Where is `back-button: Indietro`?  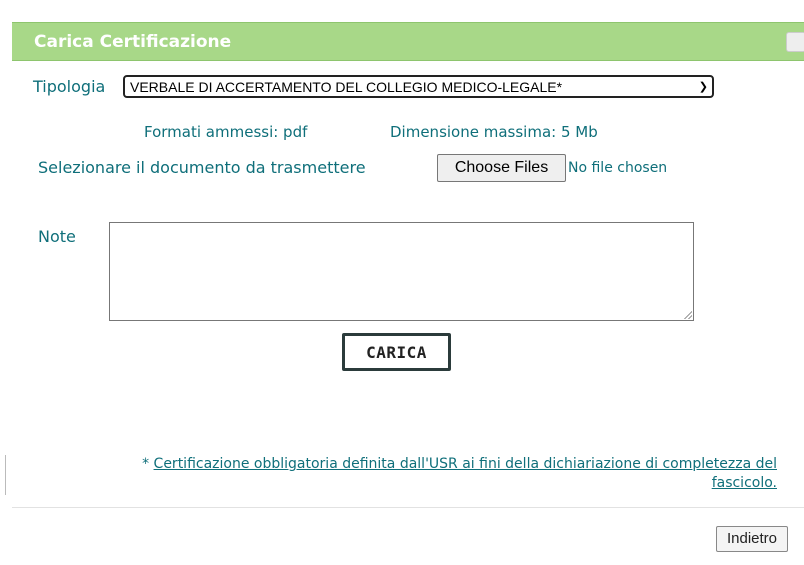
back-button: Indietro is located at coordinates (752, 539).